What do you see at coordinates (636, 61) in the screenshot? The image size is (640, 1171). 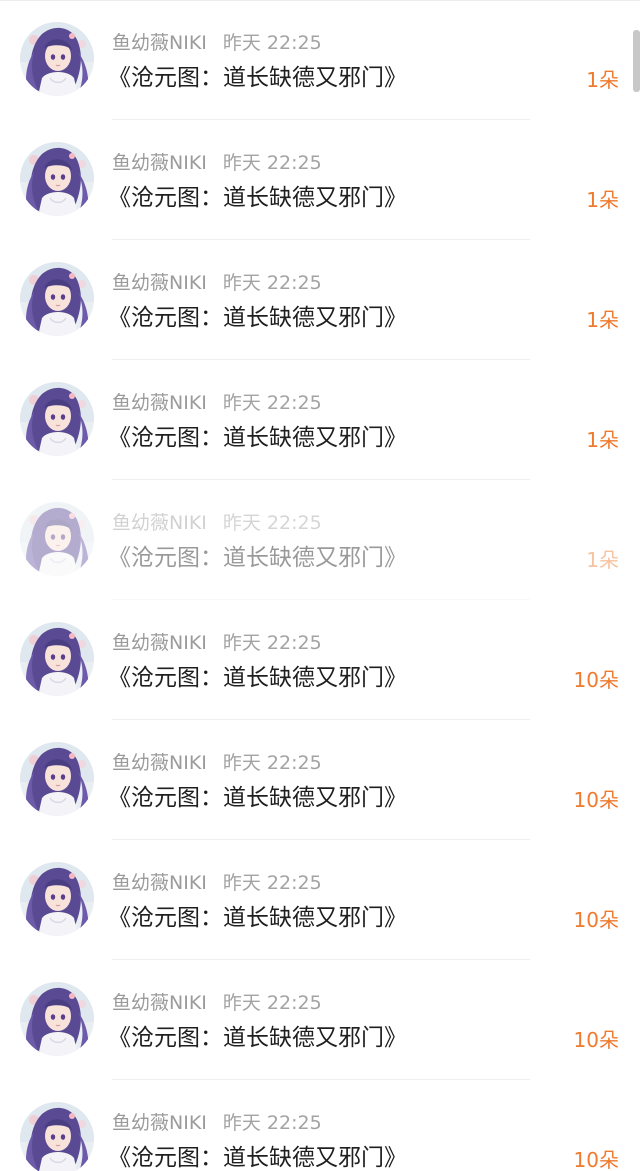 I see `scrollbar` at bounding box center [636, 61].